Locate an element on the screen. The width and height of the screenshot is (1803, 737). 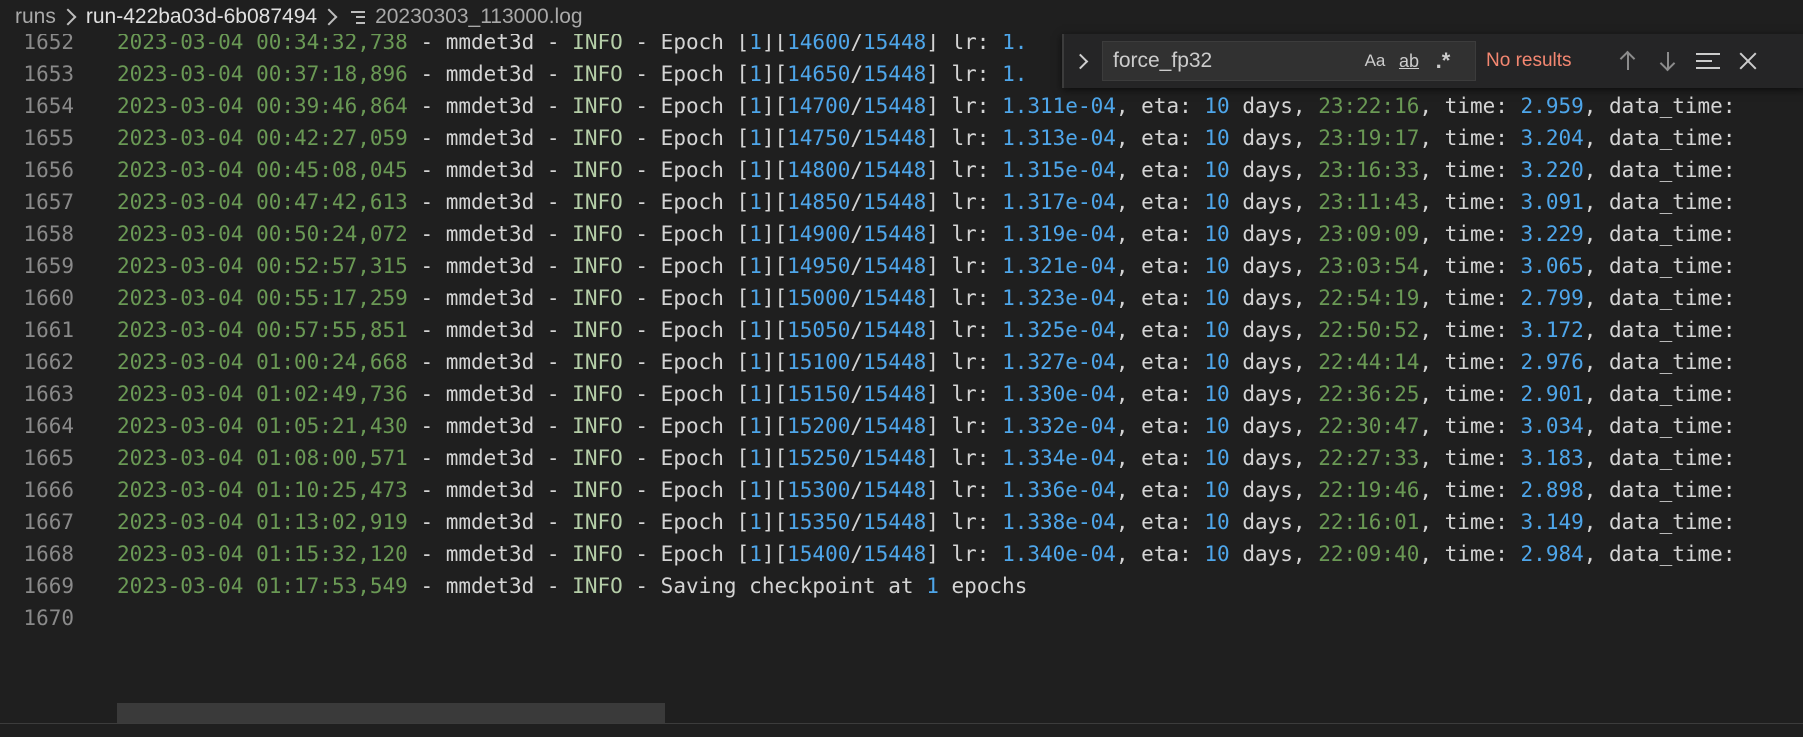
eta-time: 22:44:14 is located at coordinates (1369, 362).